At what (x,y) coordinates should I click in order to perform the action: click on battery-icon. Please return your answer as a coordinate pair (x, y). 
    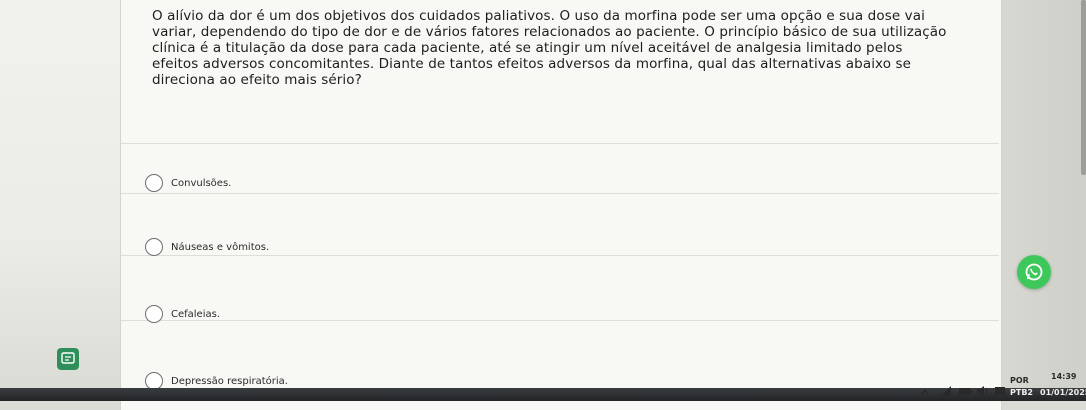
    Looking at the image, I should click on (965, 388).